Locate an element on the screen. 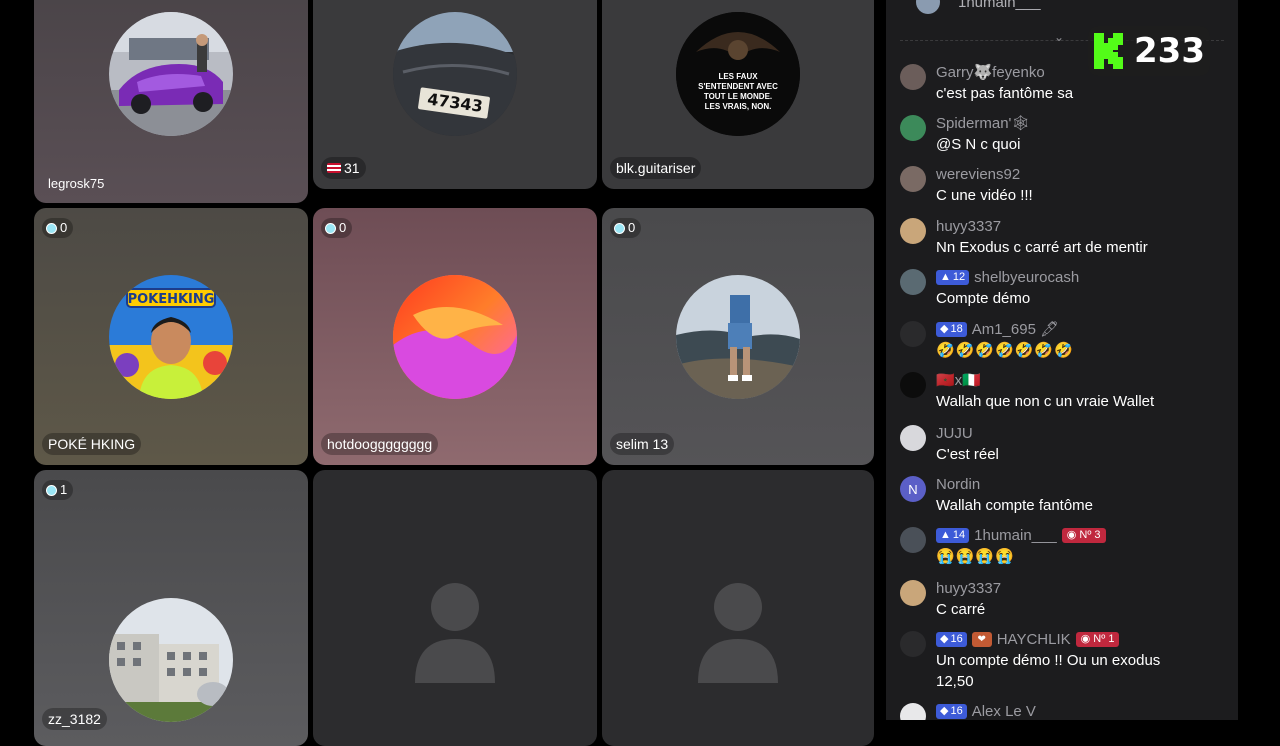 The width and height of the screenshot is (1280, 746). guest-name: selim 13 is located at coordinates (642, 444).